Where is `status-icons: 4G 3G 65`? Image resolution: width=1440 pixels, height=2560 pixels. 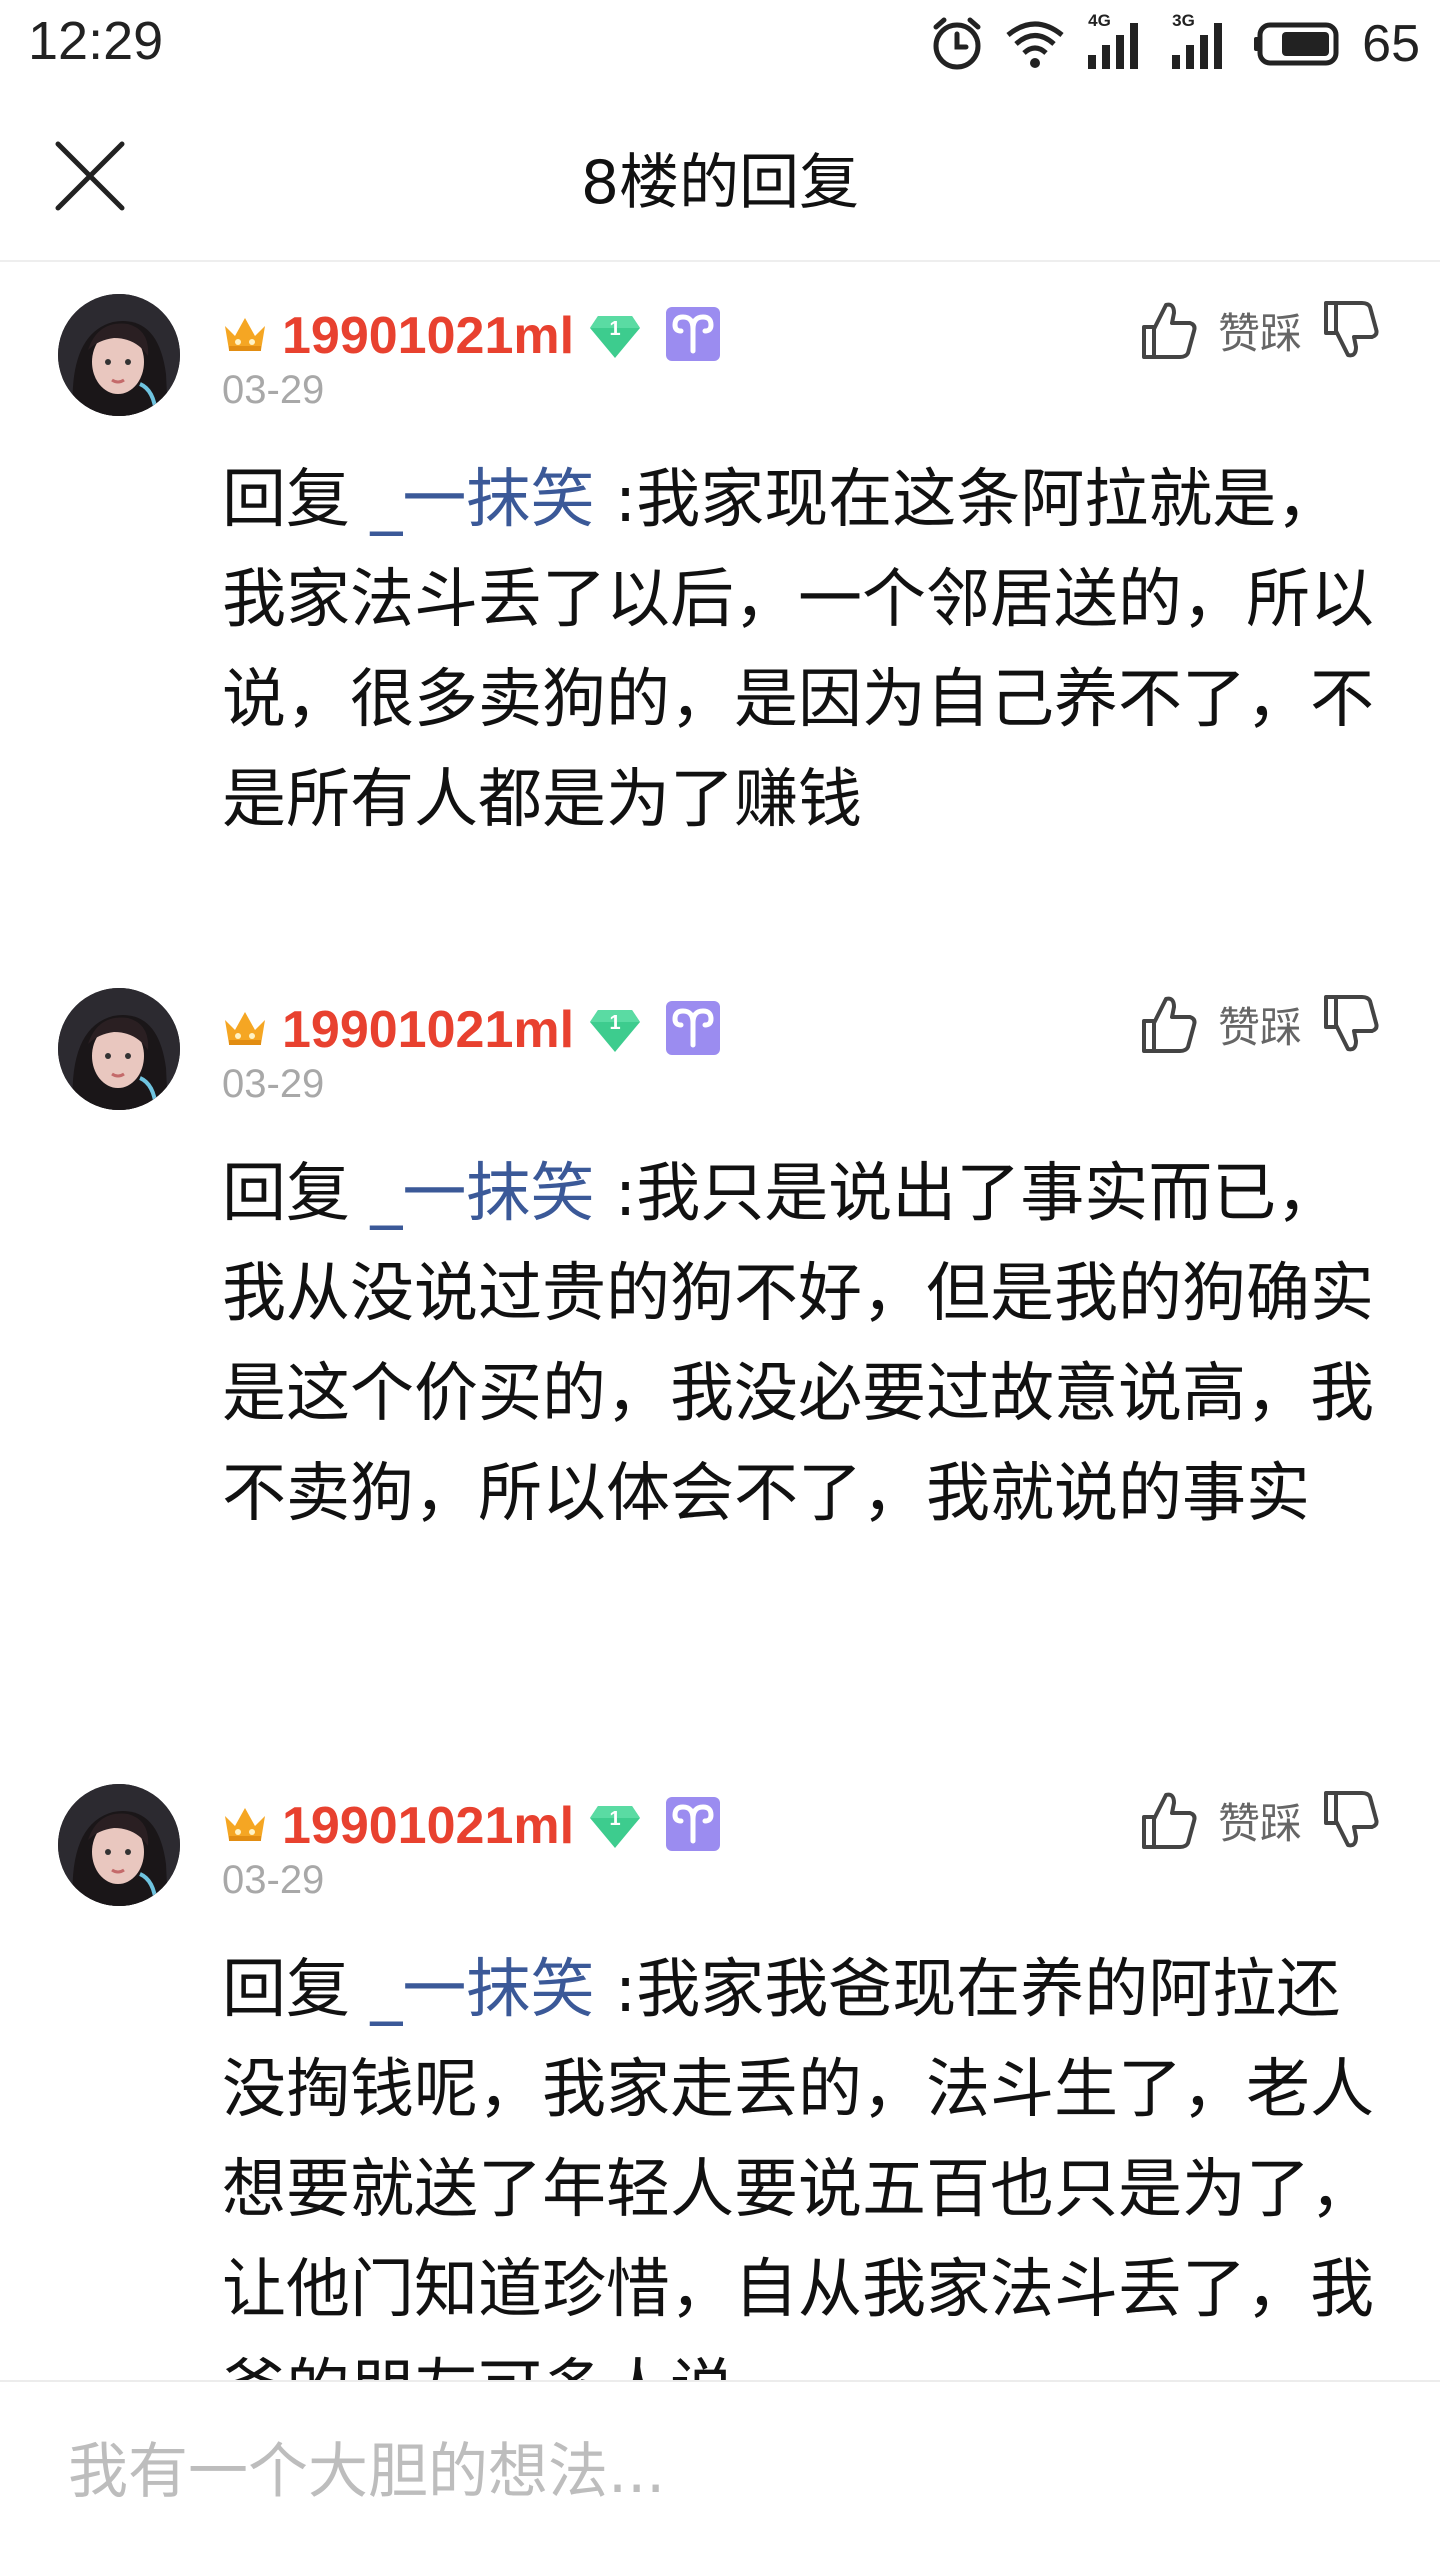 status-icons: 4G 3G 65 is located at coordinates (1174, 42).